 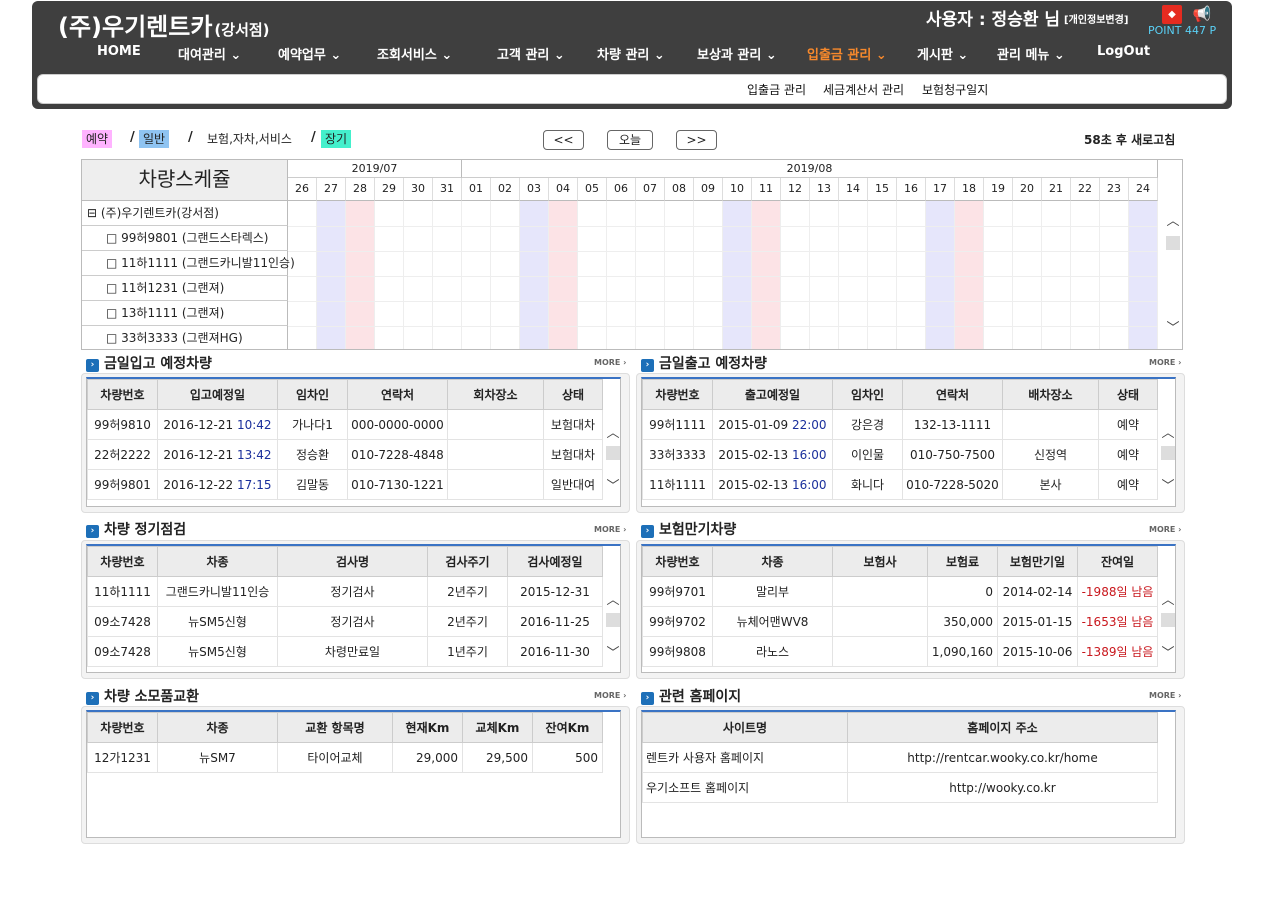 I want to click on homepage-link: http://wooky.co.kr, so click(x=1002, y=787).